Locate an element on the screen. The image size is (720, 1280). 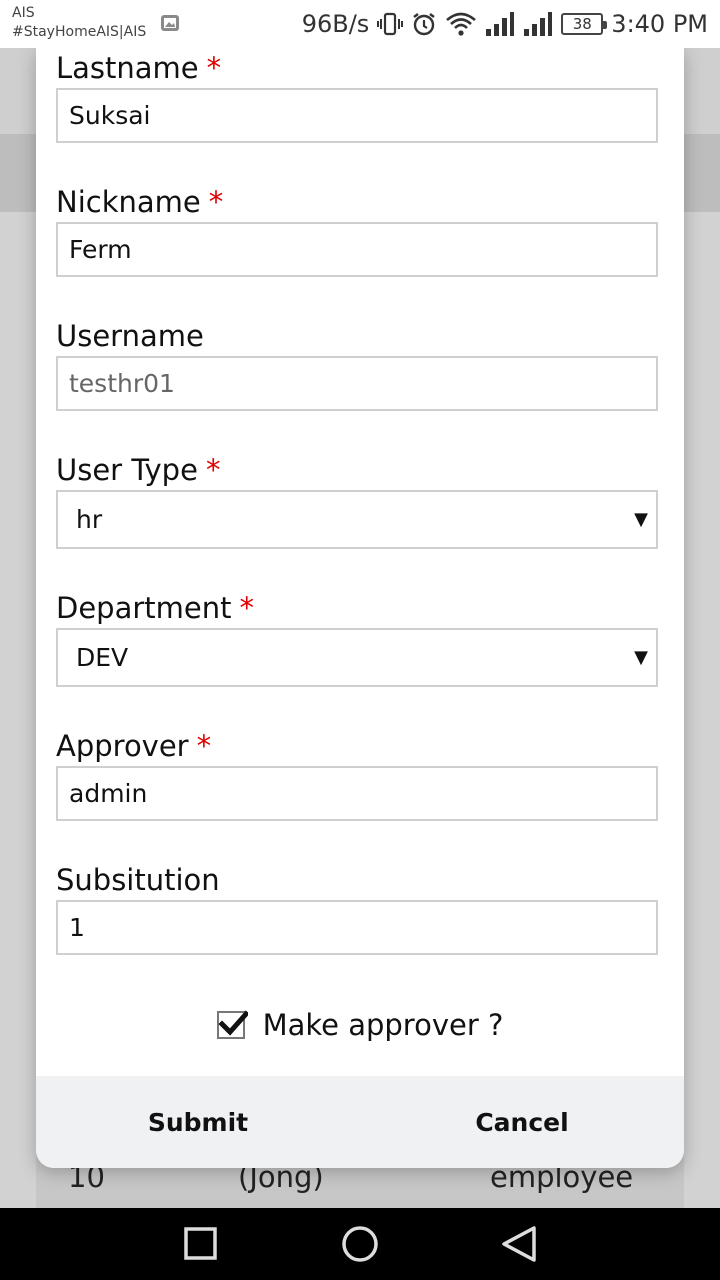
username-field-group: Username testhr01 is located at coordinates (357, 364).